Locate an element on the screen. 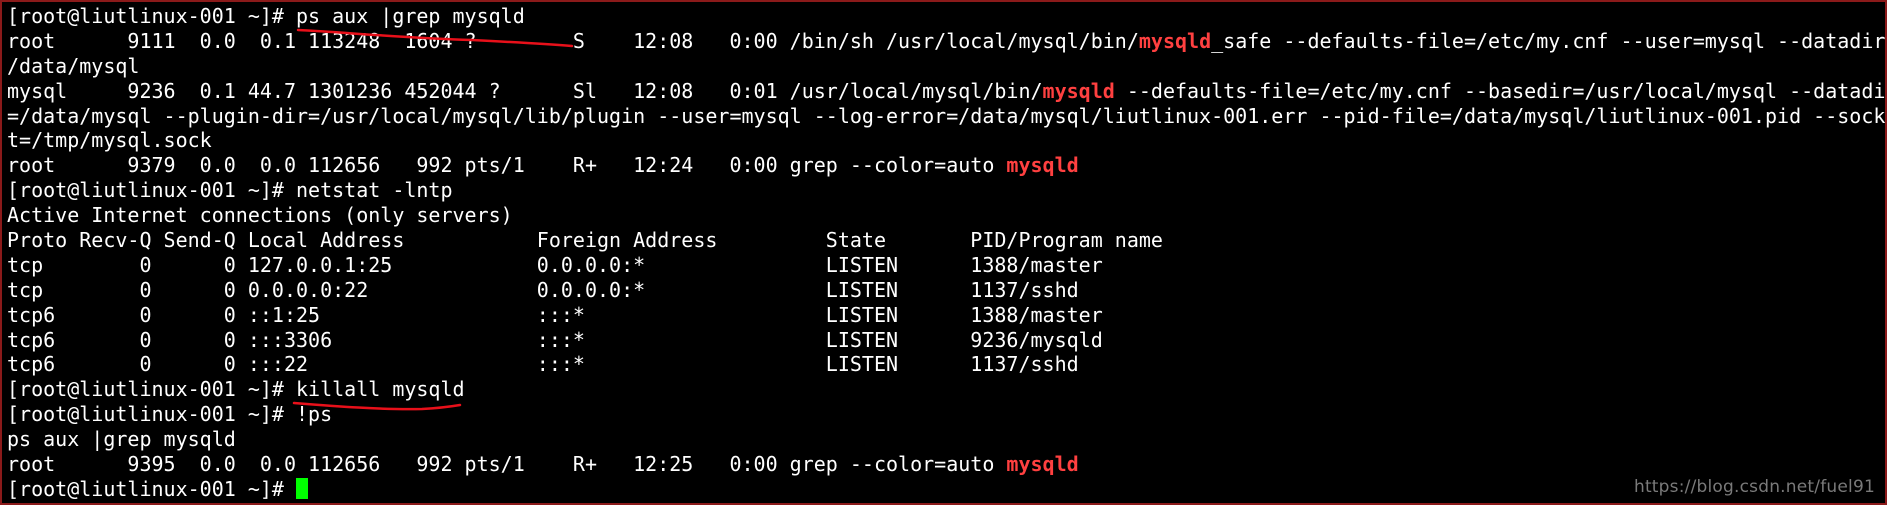  terminal-text: [root@liutlinux-001 ~]# killall mysqld is located at coordinates (236, 389).